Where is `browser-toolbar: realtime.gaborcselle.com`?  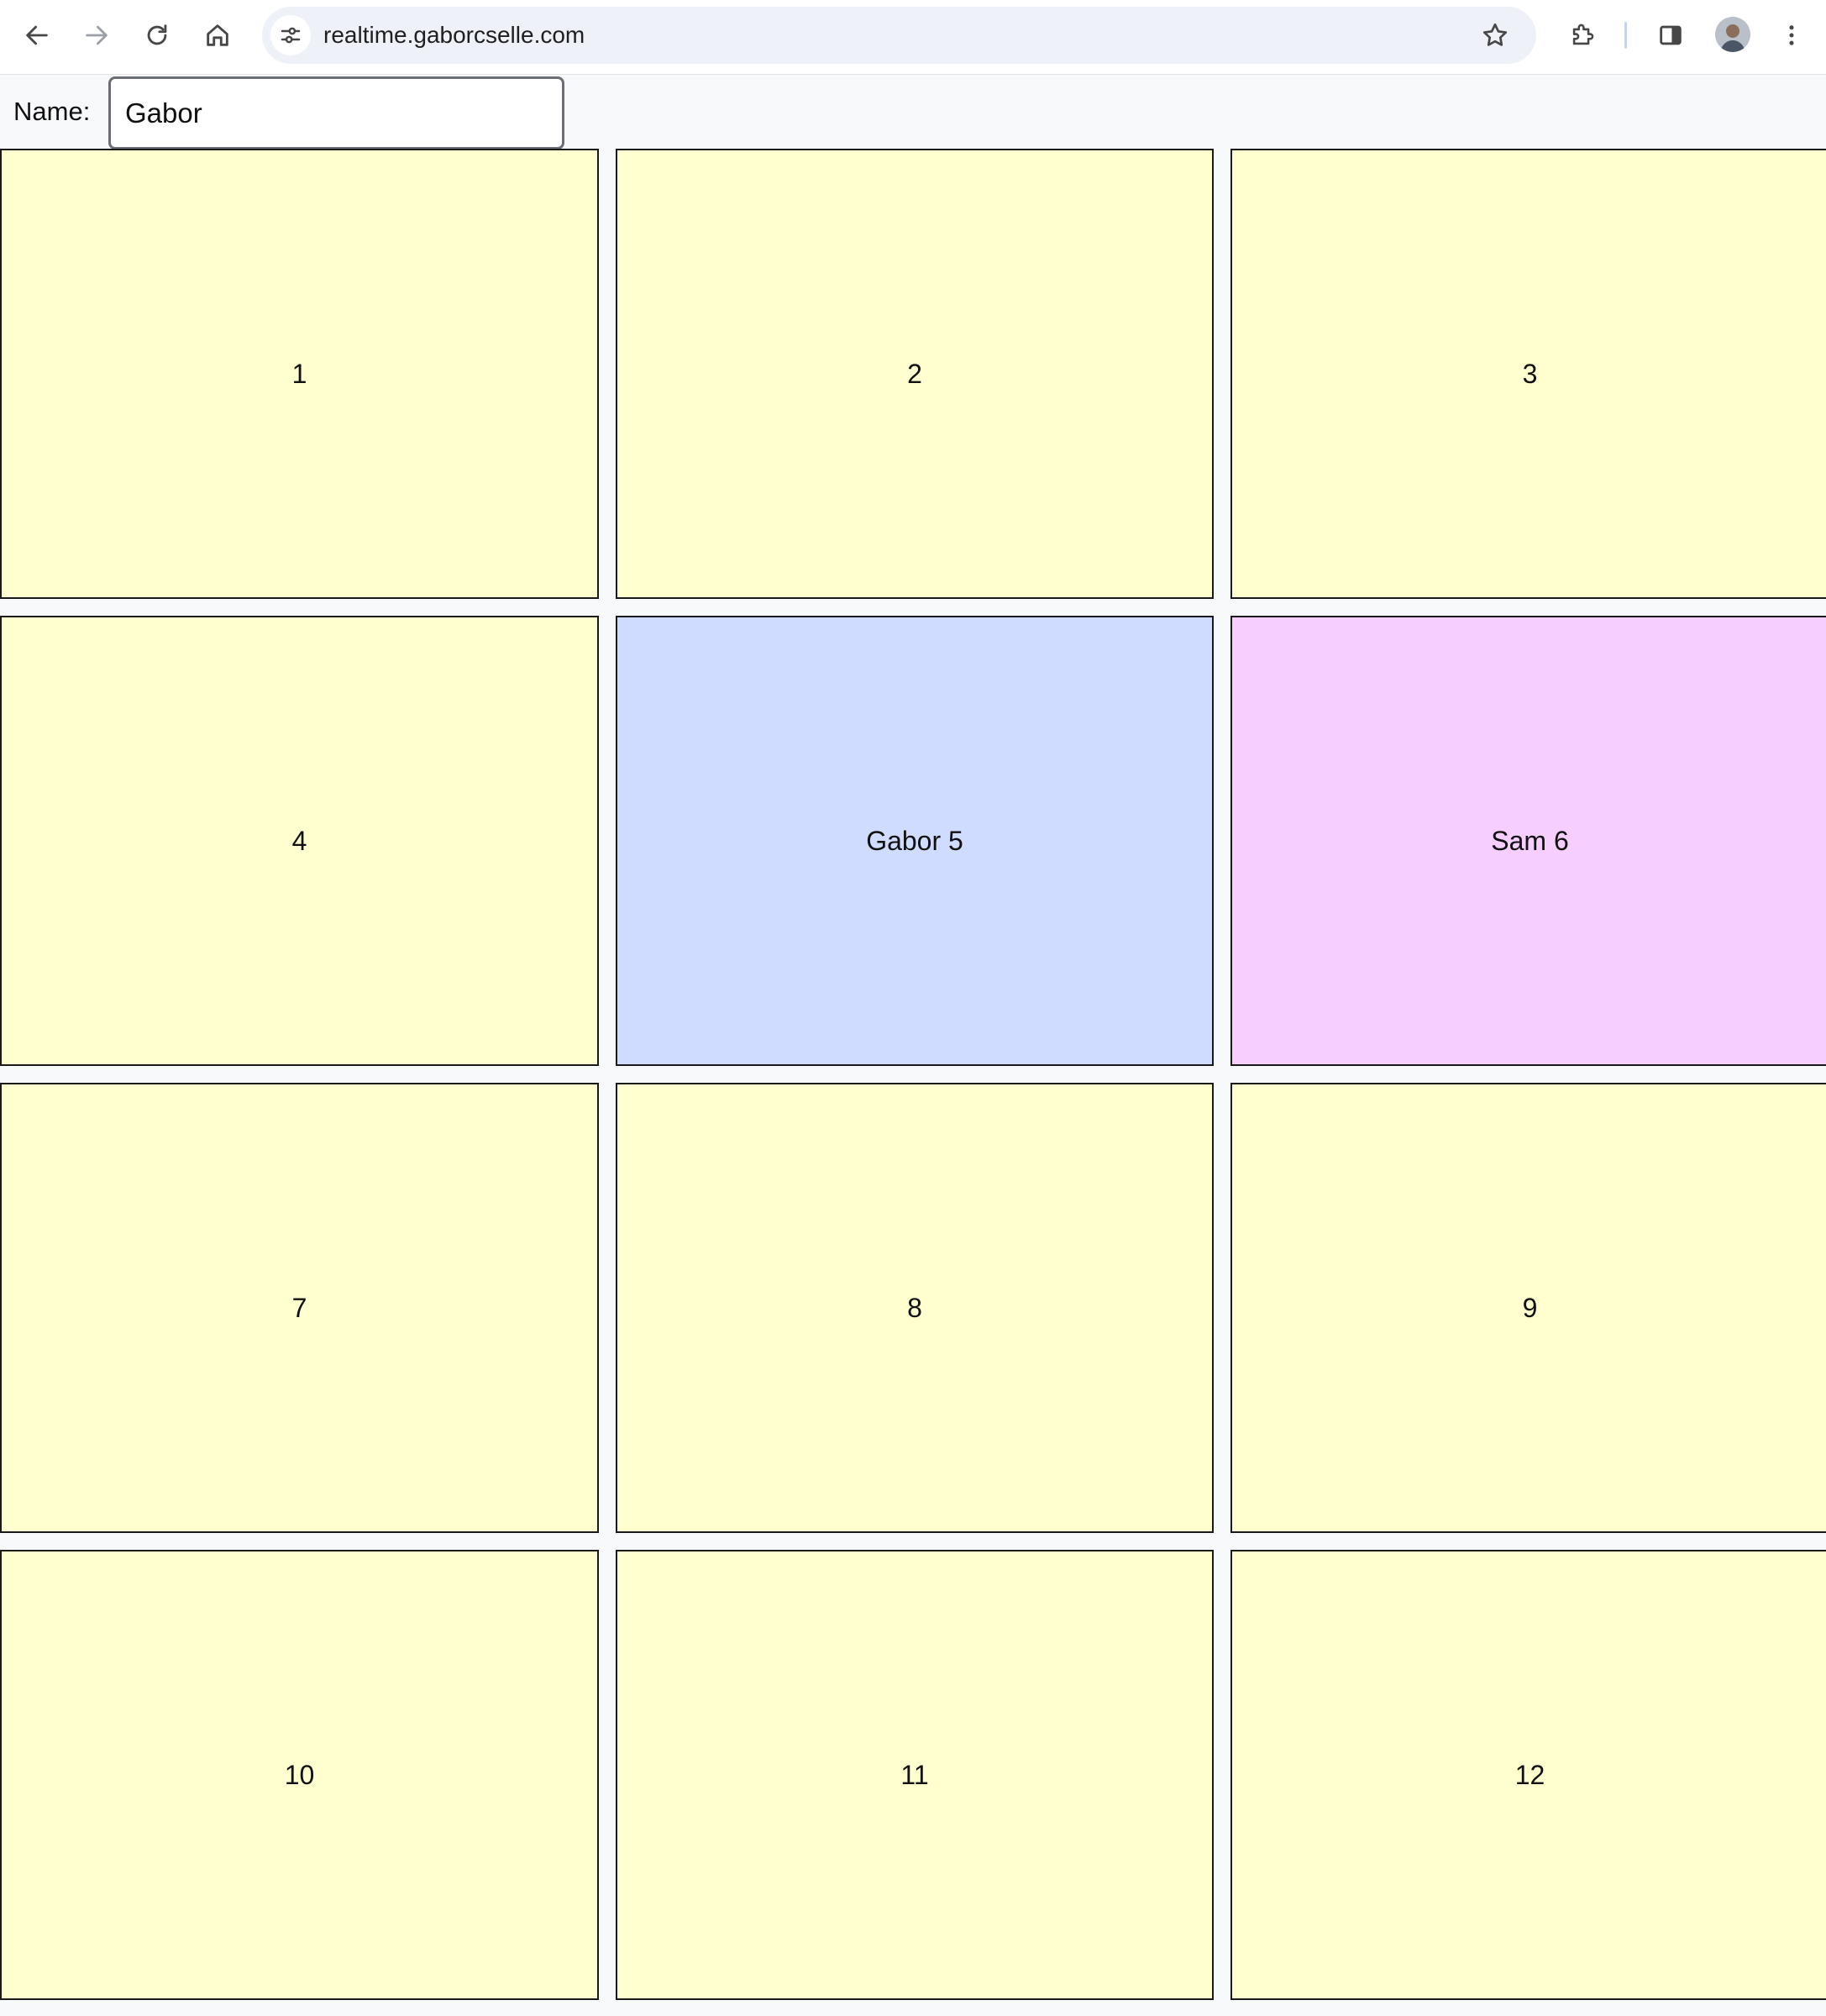 browser-toolbar: realtime.gaborcselle.com is located at coordinates (913, 37).